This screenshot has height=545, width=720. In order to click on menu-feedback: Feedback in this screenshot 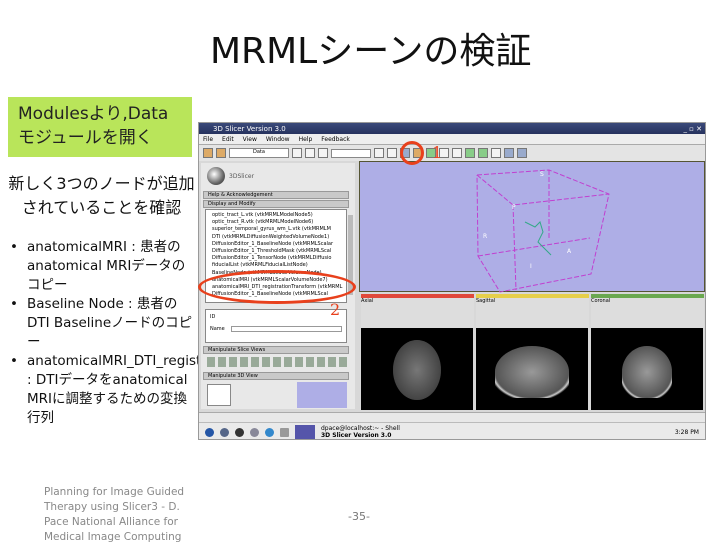, I will do `click(335, 139)`.